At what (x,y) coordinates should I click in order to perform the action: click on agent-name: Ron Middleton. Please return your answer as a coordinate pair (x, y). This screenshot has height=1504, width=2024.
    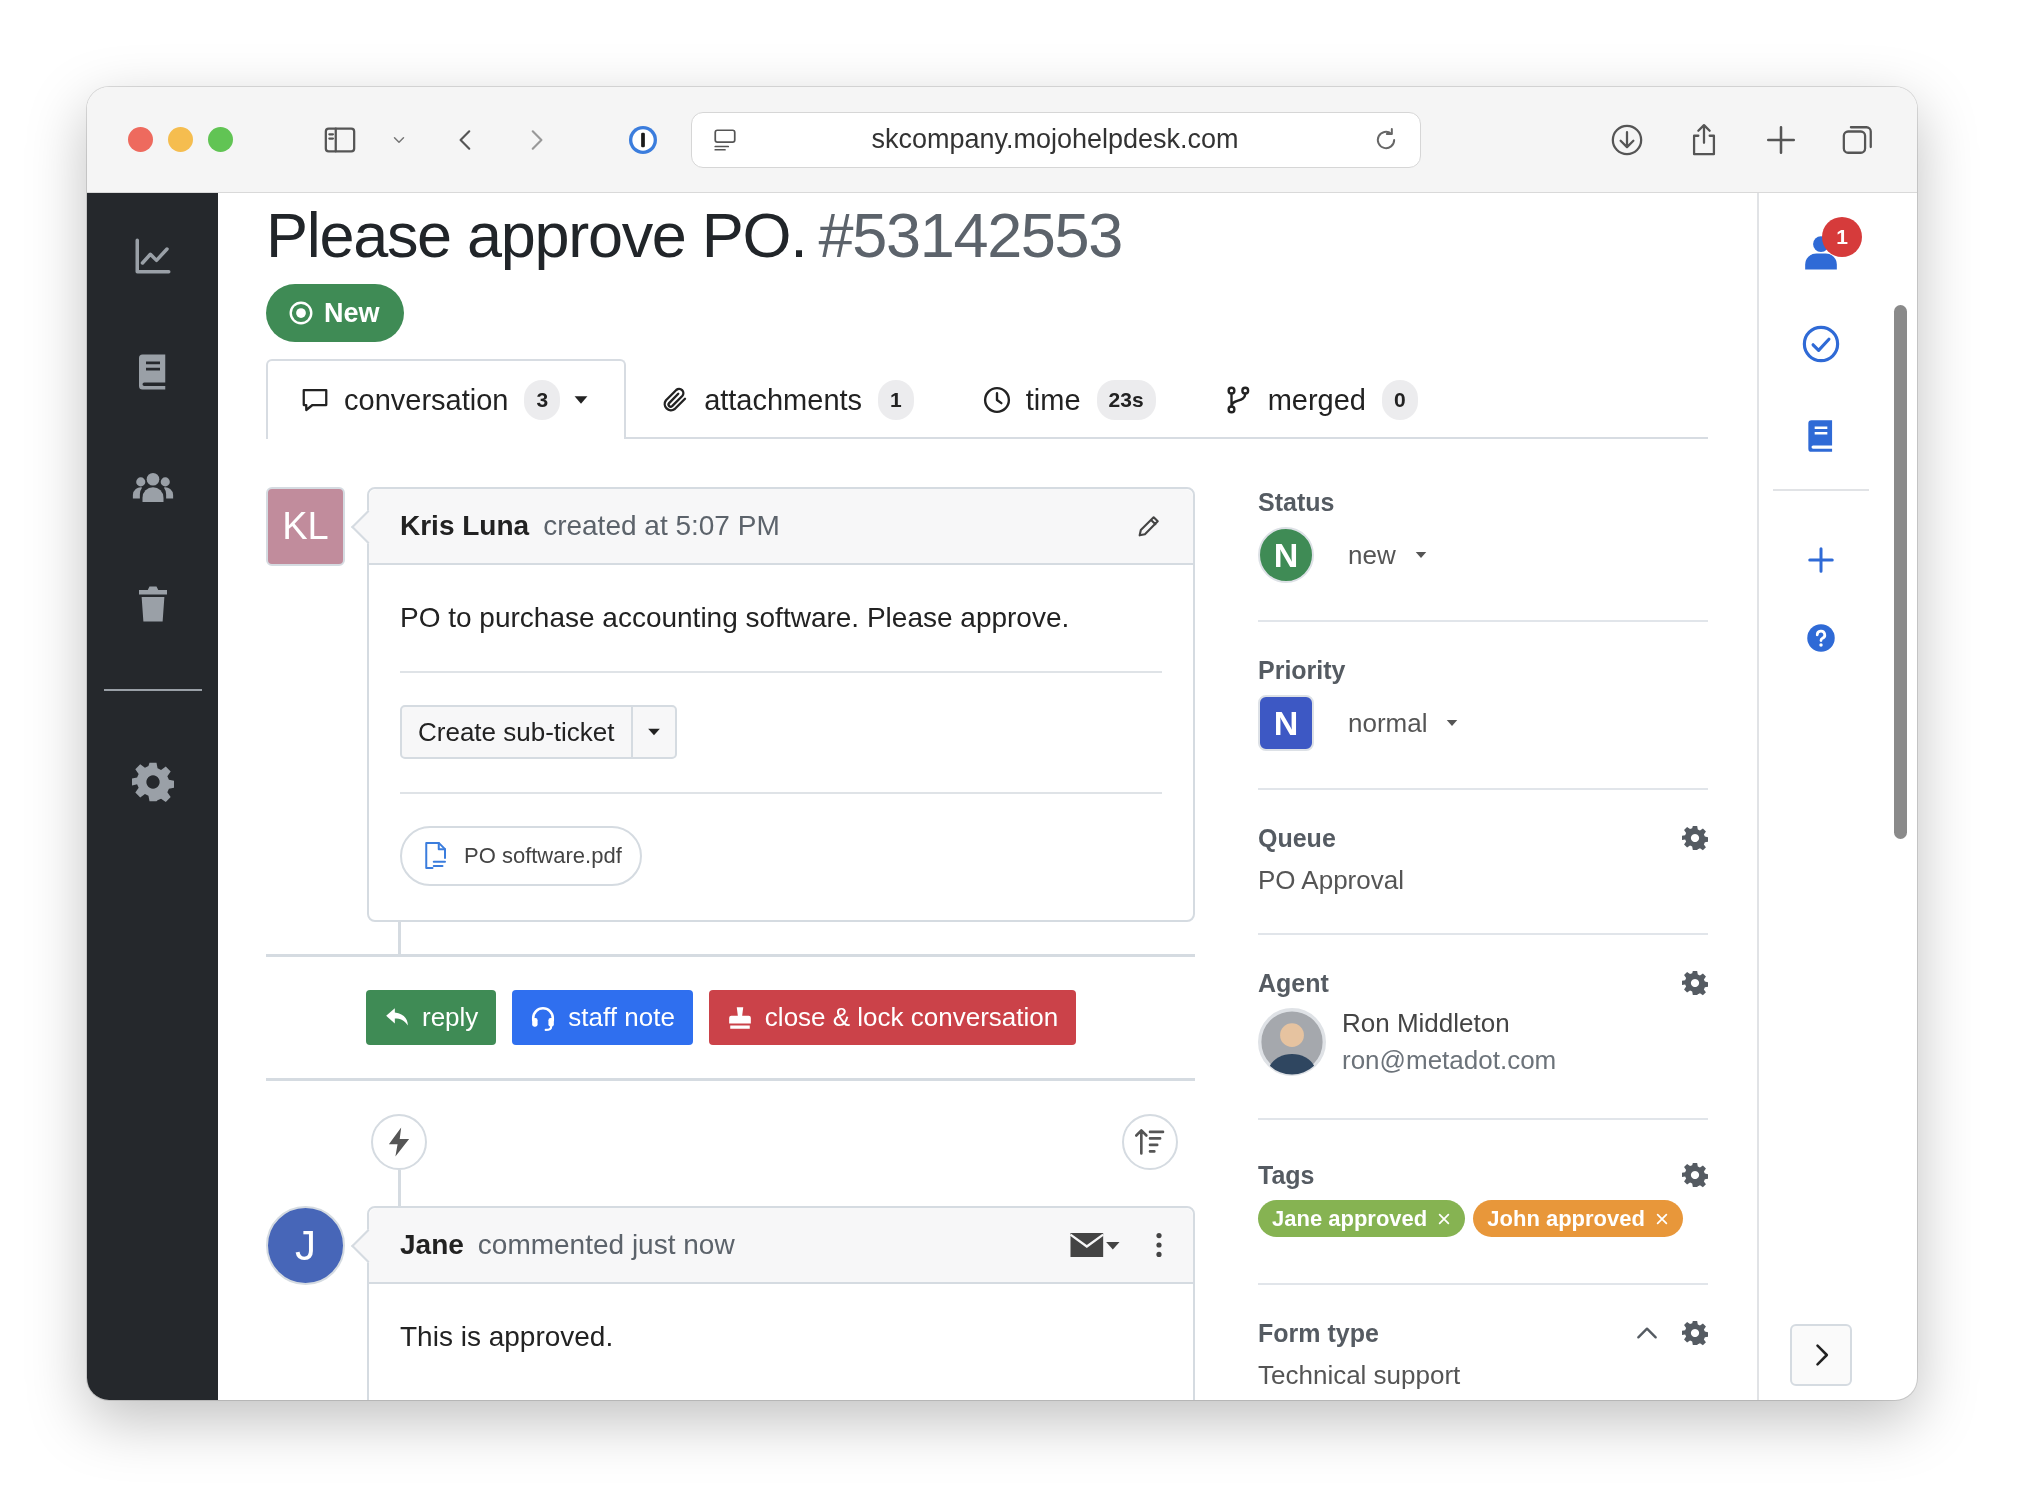
    Looking at the image, I should click on (1426, 1023).